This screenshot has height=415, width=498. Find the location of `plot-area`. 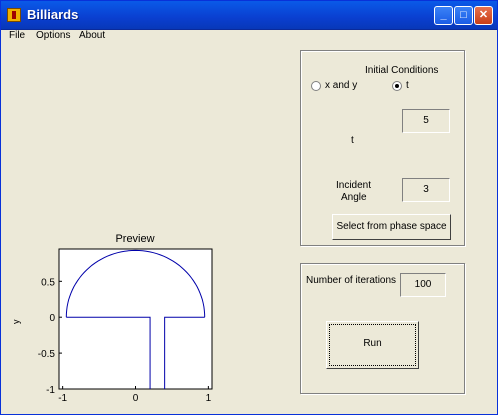

plot-area is located at coordinates (135, 319).